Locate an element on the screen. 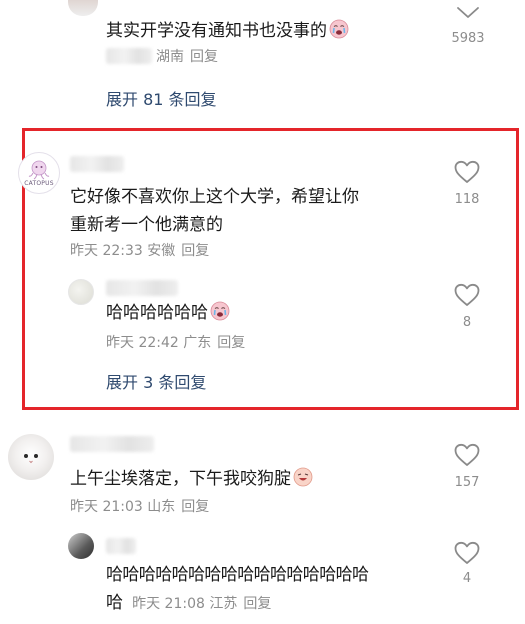 This screenshot has height=624, width=525. comment-text: 其实开学没有通知书也没事的 is located at coordinates (227, 31).